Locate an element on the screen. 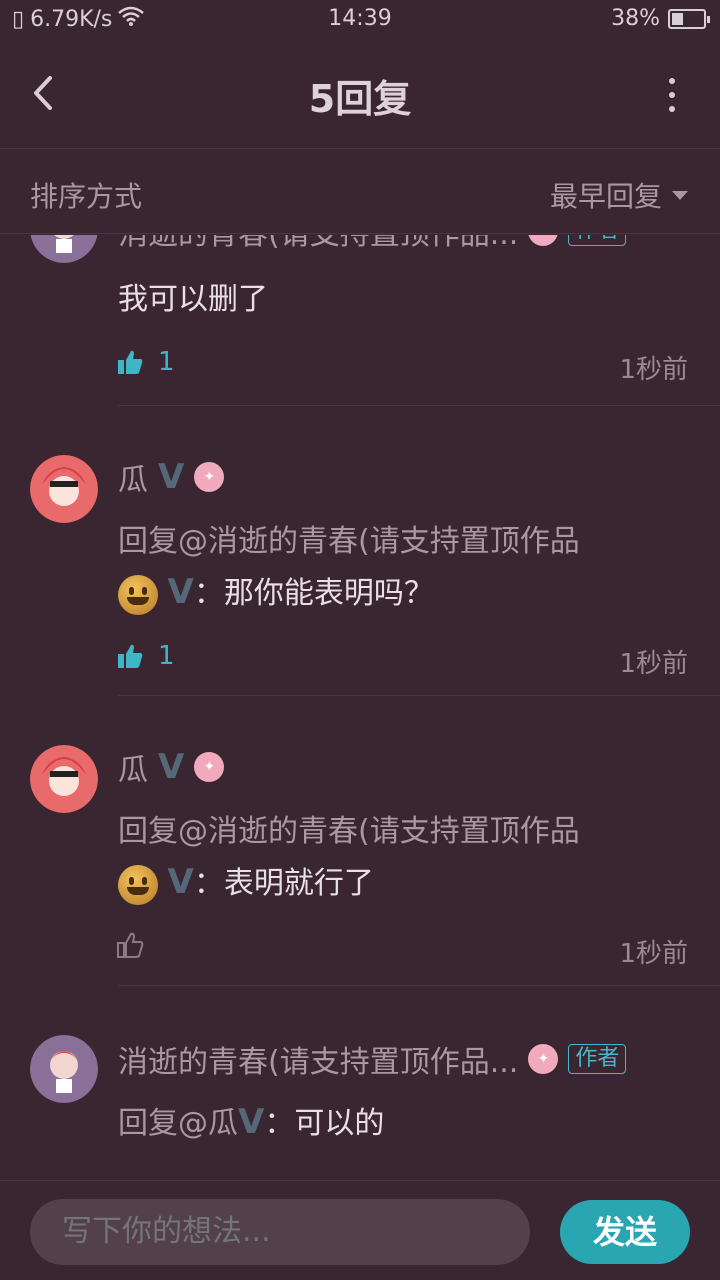  thumbs-up-outline-icon is located at coordinates (130, 945).